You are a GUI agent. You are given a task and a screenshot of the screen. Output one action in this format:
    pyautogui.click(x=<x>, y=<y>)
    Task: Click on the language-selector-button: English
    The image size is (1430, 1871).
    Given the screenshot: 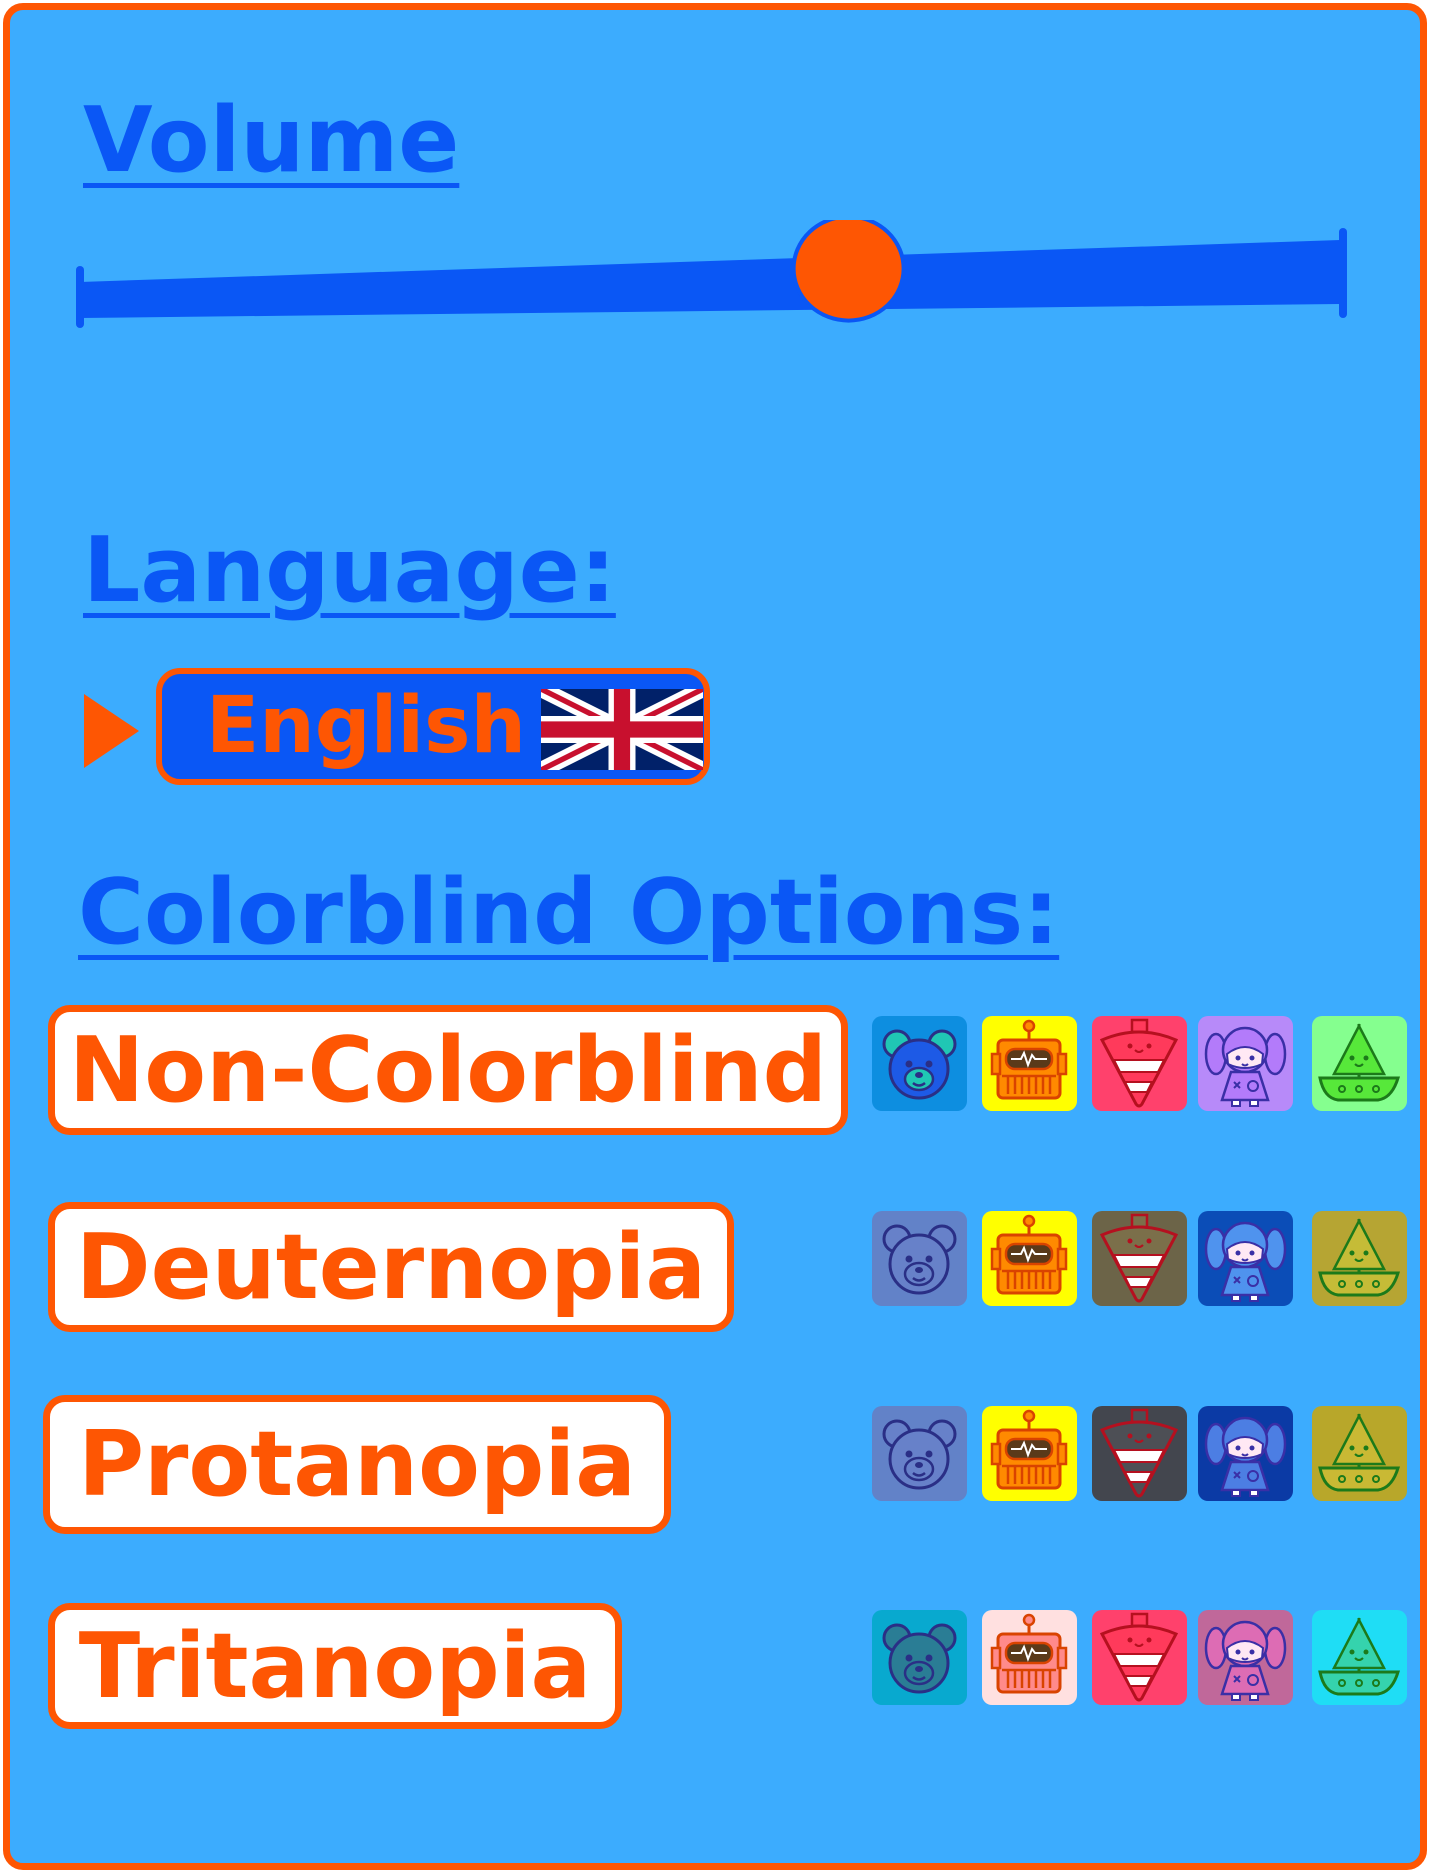 What is the action you would take?
    pyautogui.click(x=433, y=726)
    